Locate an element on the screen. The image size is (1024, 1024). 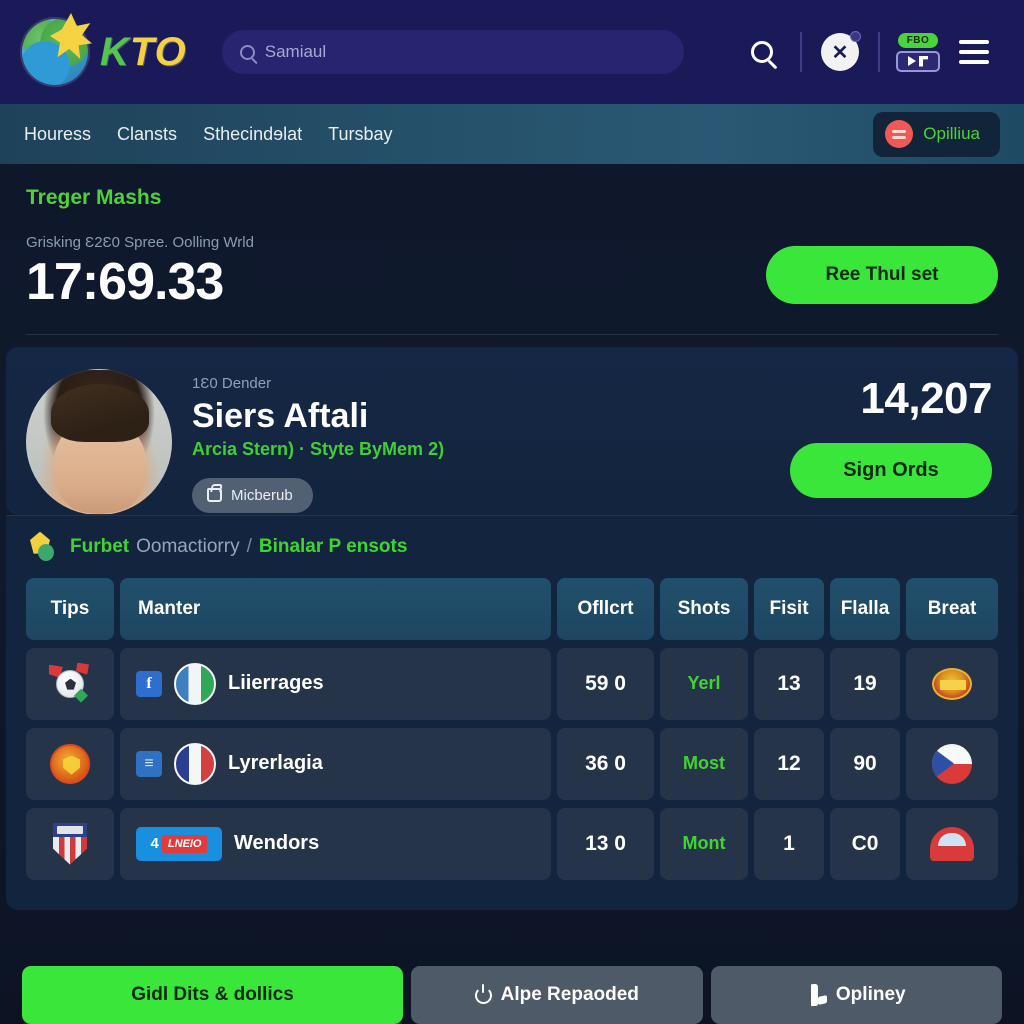
countdown-value: 17:69.33 is located at coordinates (125, 282).